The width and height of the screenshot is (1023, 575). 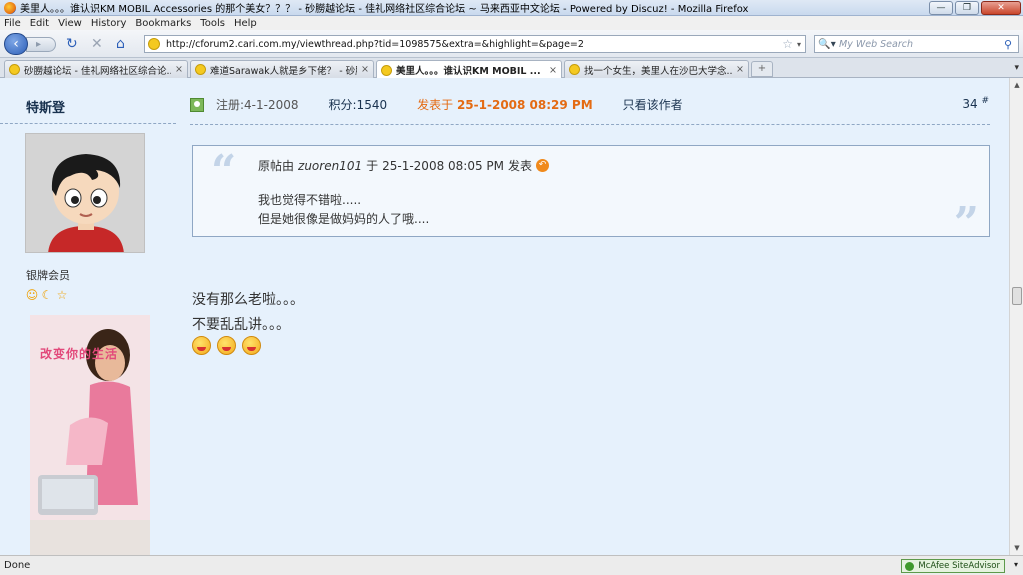 I want to click on forward-button: ▸, so click(x=41, y=44).